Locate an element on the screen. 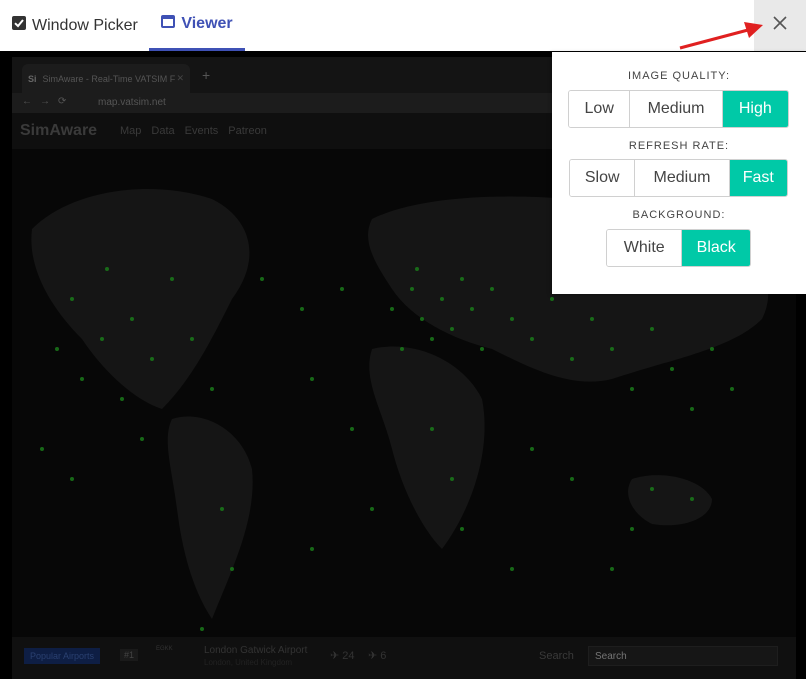  menu-item-map: Map is located at coordinates (131, 131).